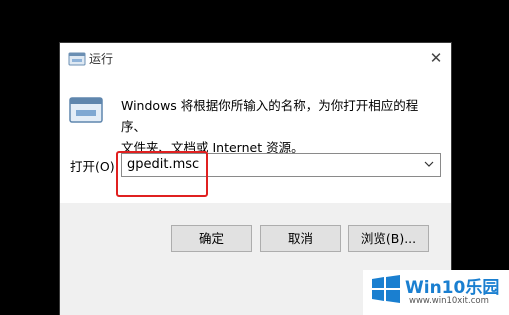 The height and width of the screenshot is (315, 509). Describe the element at coordinates (255, 59) in the screenshot. I see `title-bar: 运行 ✕` at that location.